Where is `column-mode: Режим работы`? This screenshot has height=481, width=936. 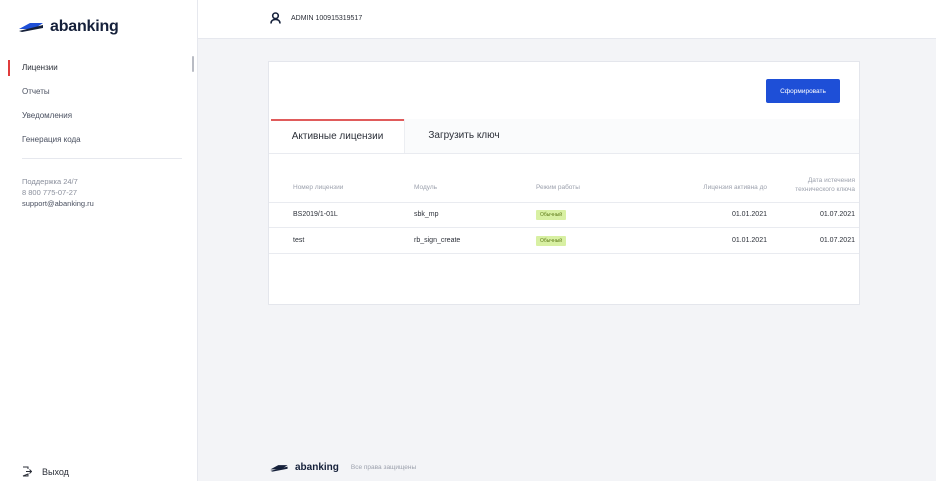 column-mode: Режим работы is located at coordinates (558, 187).